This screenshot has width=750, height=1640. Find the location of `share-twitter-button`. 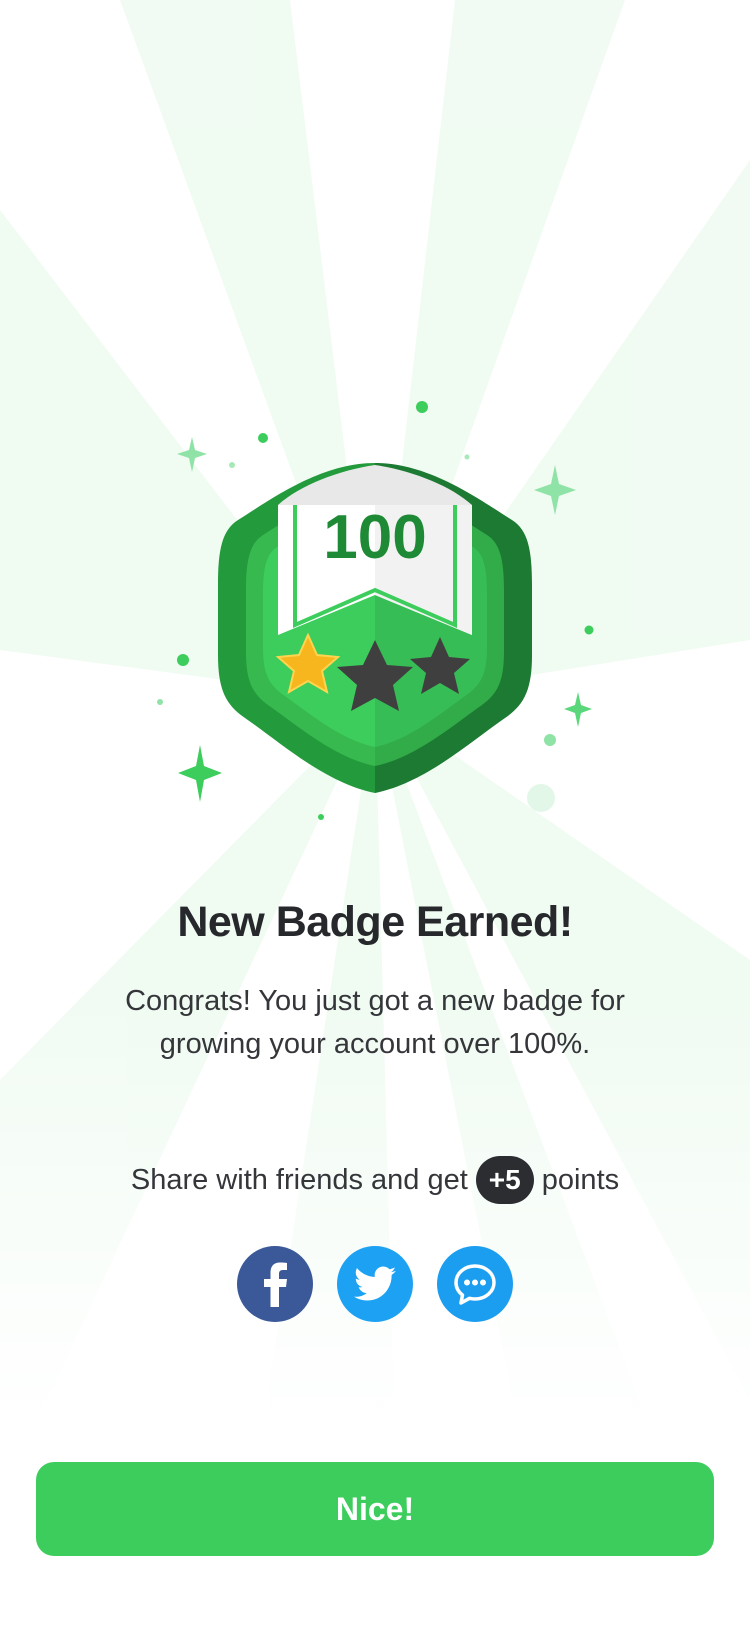

share-twitter-button is located at coordinates (375, 1284).